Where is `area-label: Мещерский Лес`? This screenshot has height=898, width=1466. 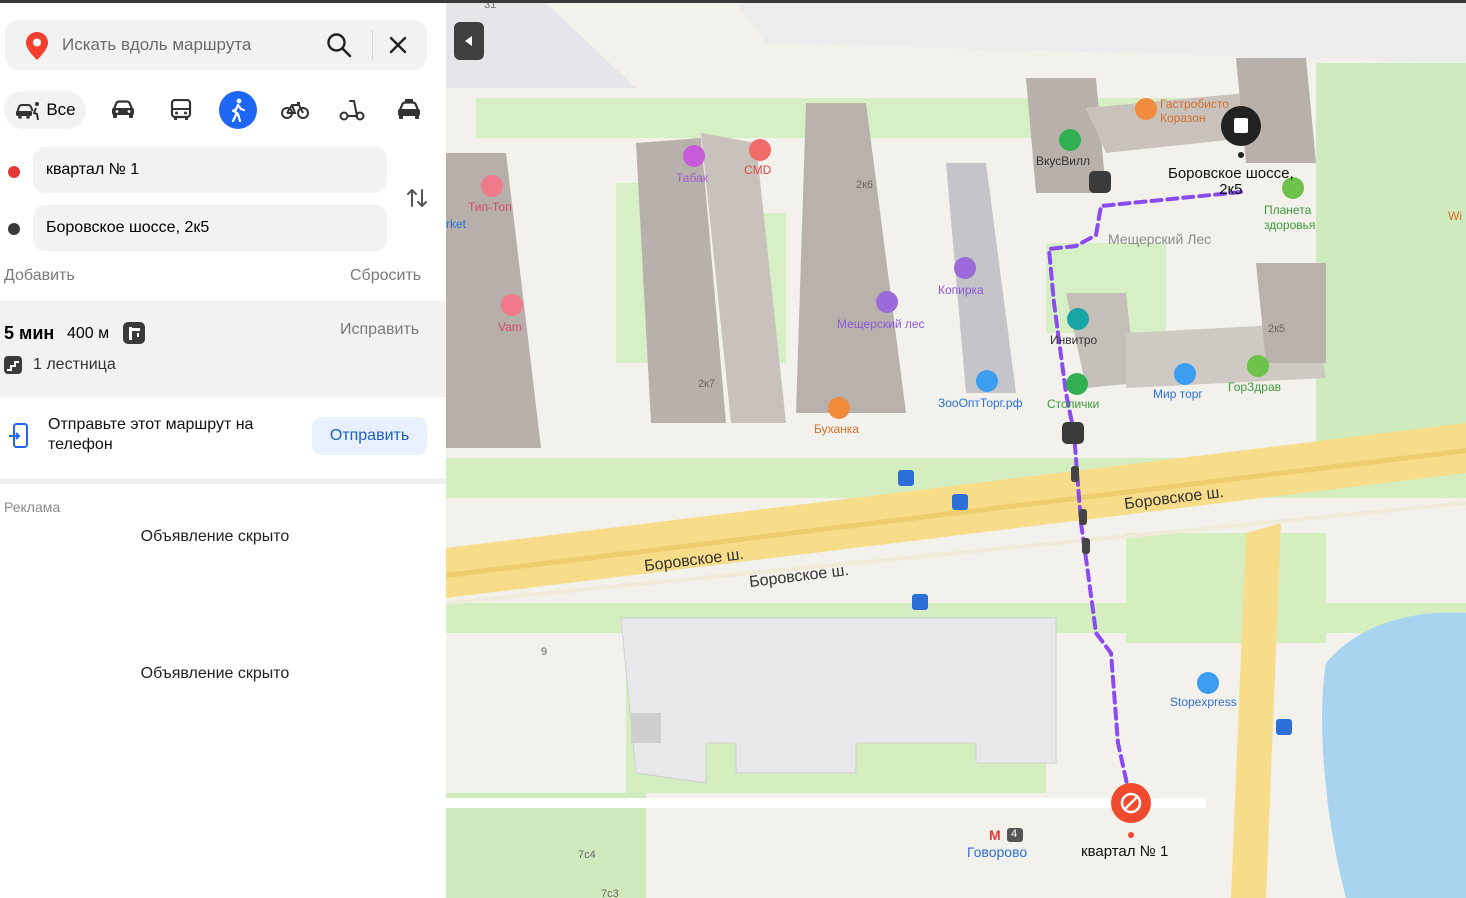 area-label: Мещерский Лес is located at coordinates (1160, 239).